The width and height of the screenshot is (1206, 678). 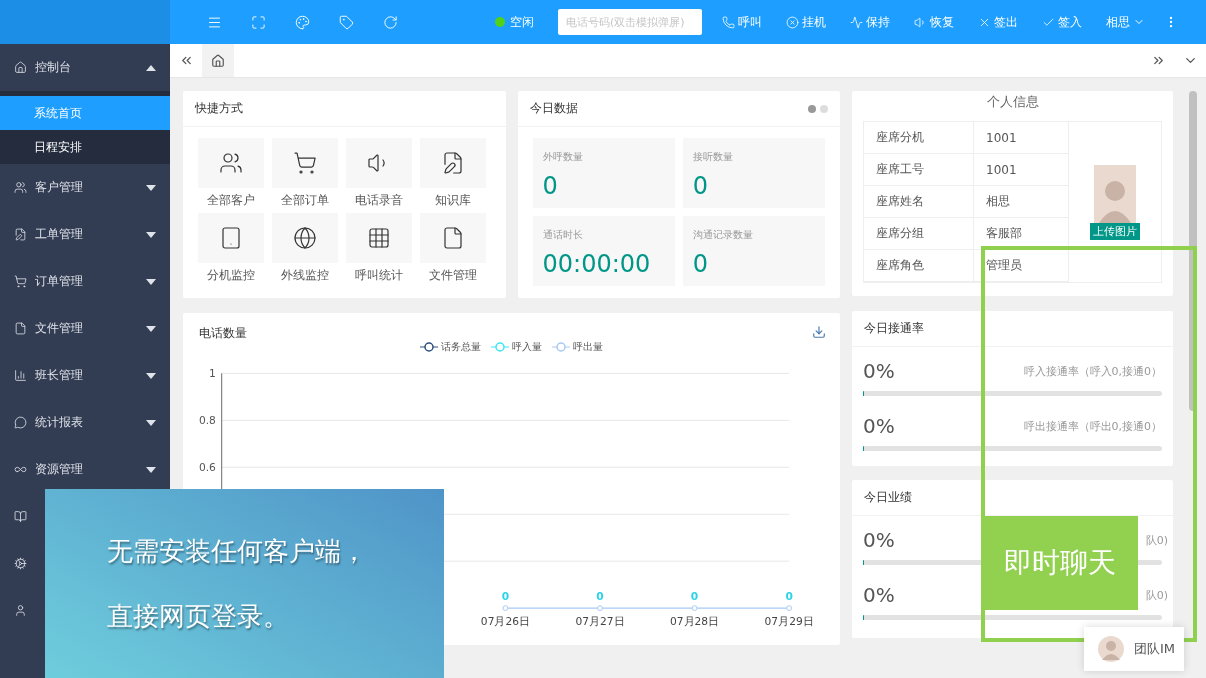 What do you see at coordinates (919, 202) in the screenshot?
I see `table-cell: 座席姓名` at bounding box center [919, 202].